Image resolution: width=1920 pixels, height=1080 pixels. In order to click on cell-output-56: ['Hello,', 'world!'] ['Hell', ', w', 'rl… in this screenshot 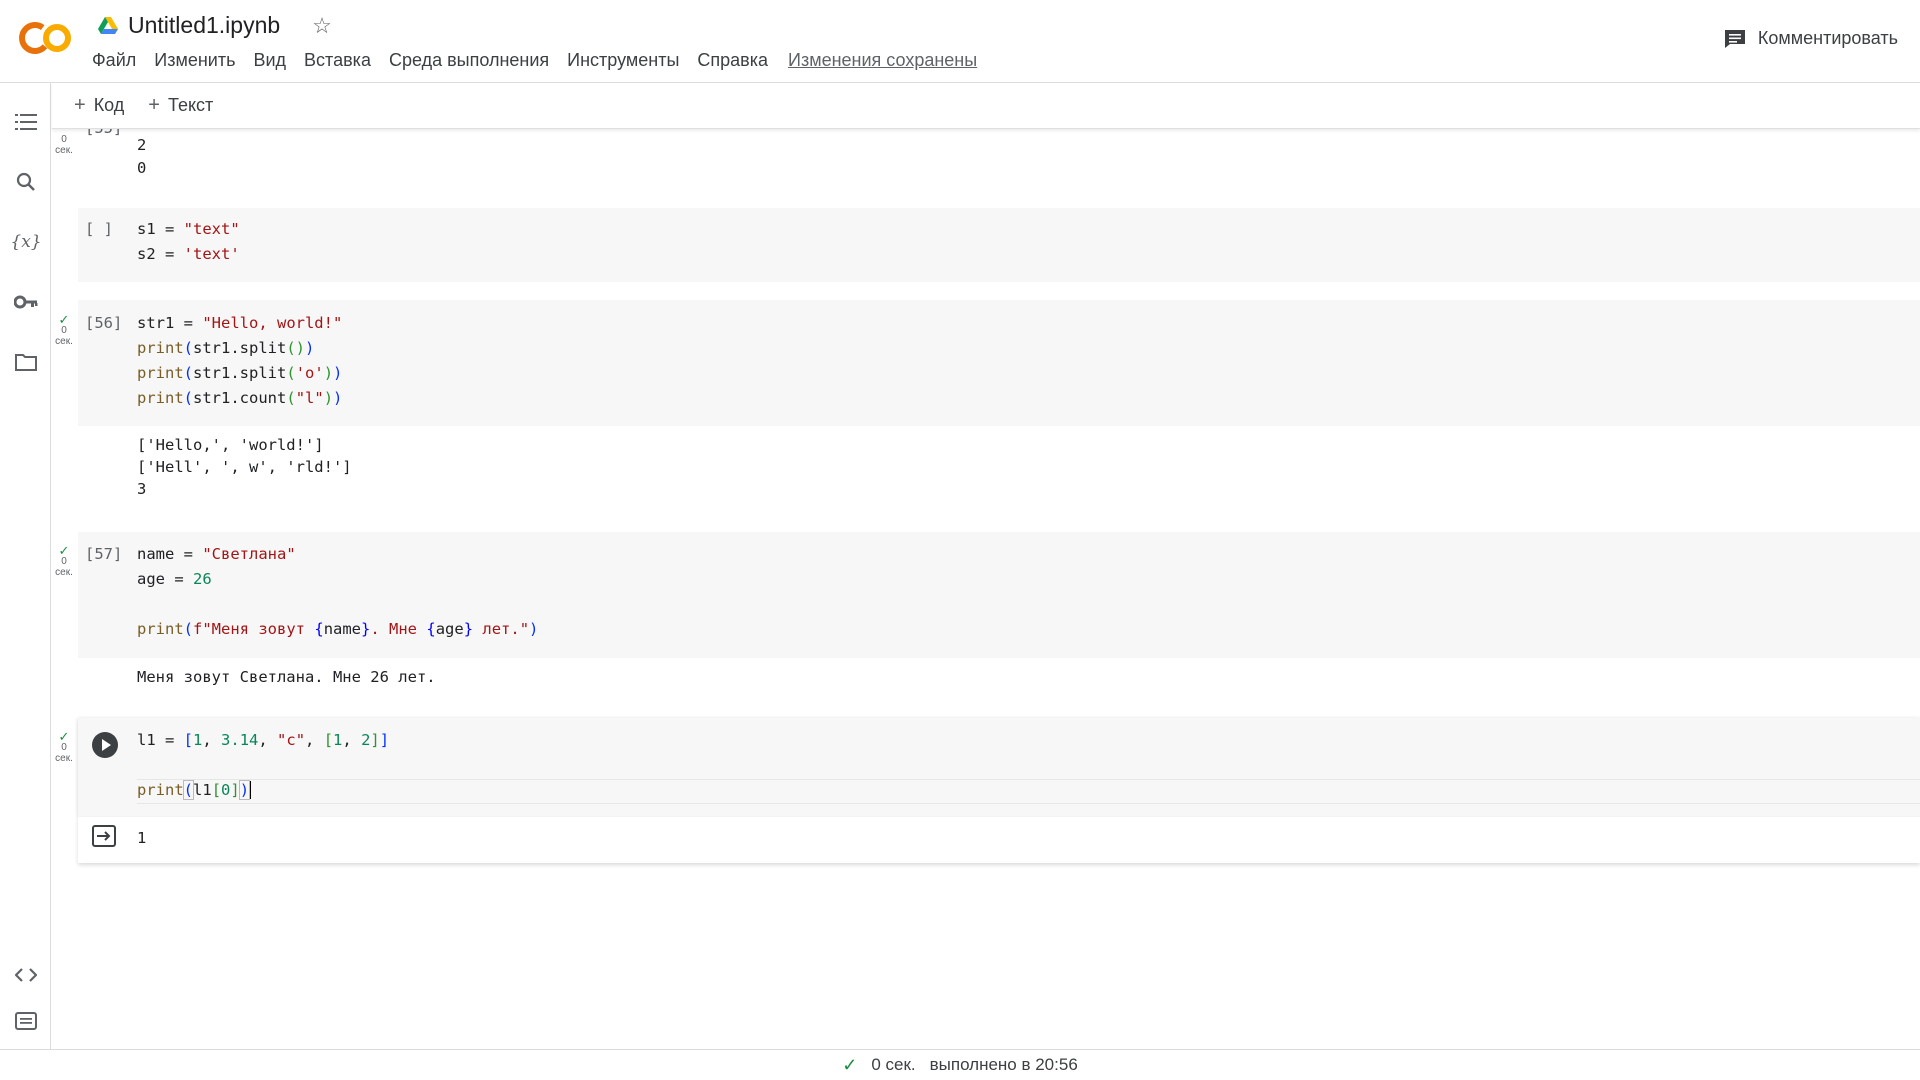, I will do `click(999, 466)`.